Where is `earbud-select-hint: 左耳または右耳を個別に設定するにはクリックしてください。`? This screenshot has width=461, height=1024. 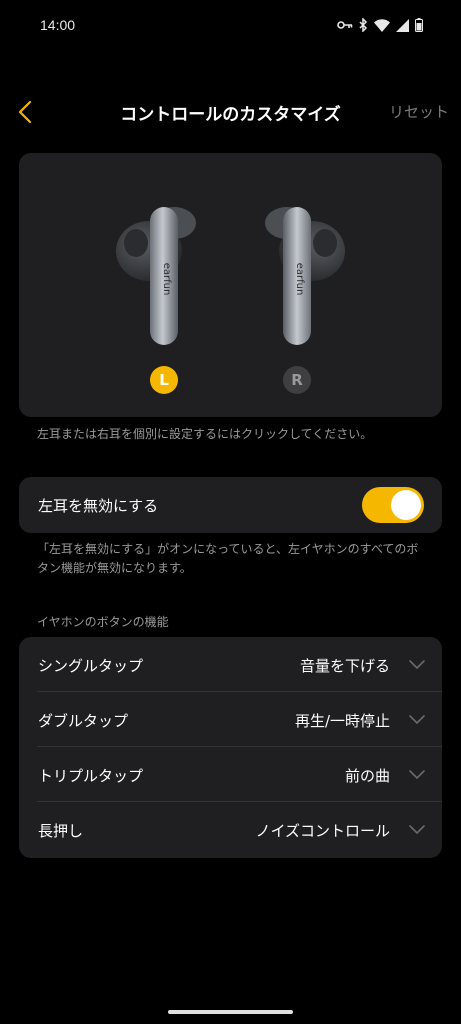
earbud-select-hint: 左耳または右耳を個別に設定するにはクリックしてください。 is located at coordinates (205, 434).